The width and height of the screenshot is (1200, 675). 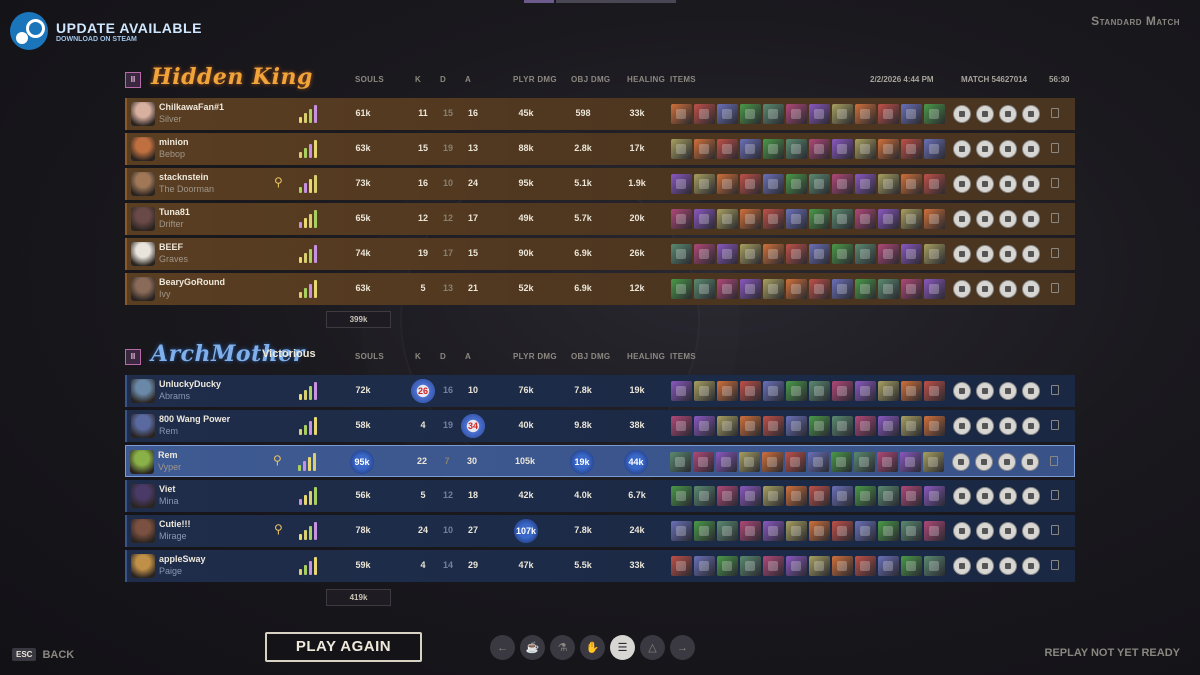 I want to click on trophy-icon: ☕, so click(x=532, y=647).